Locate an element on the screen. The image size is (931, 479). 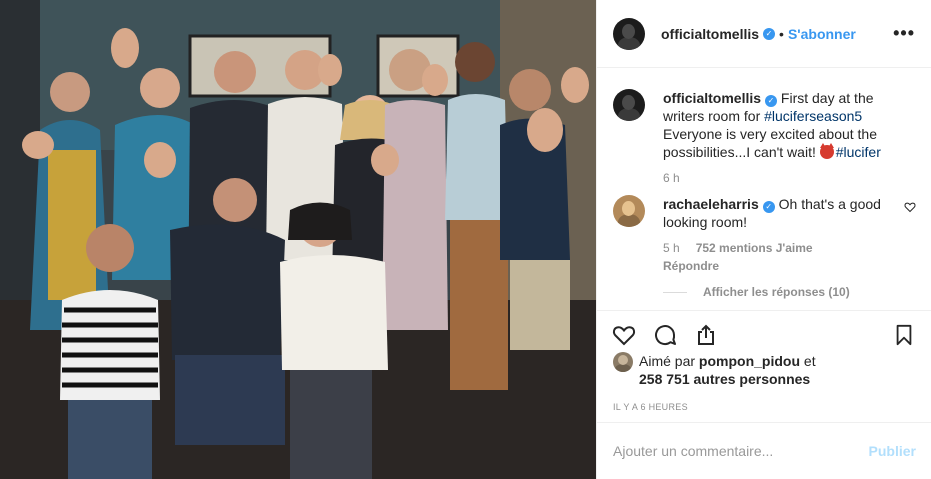
hashtag-lucifer: #lucifer is located at coordinates (858, 152).